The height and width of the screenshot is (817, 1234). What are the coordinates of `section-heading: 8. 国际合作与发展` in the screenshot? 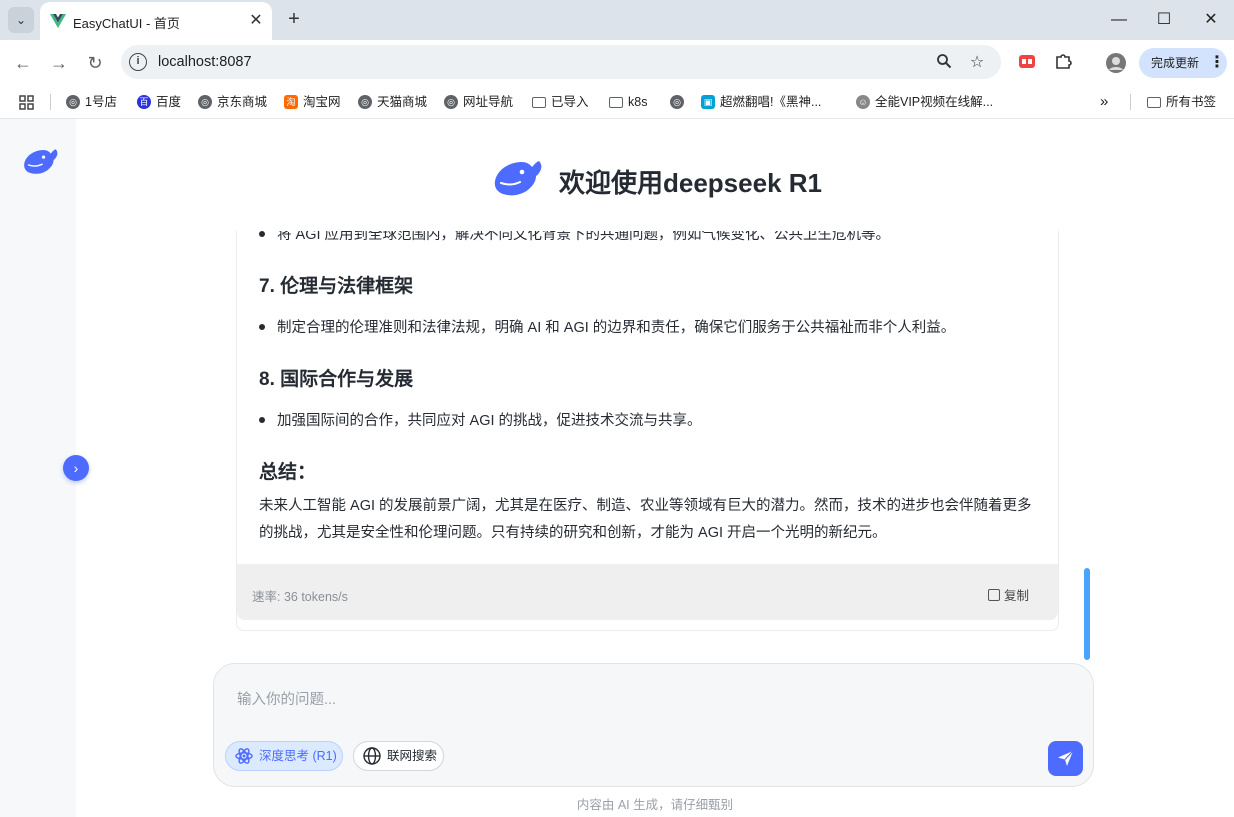 It's located at (336, 379).